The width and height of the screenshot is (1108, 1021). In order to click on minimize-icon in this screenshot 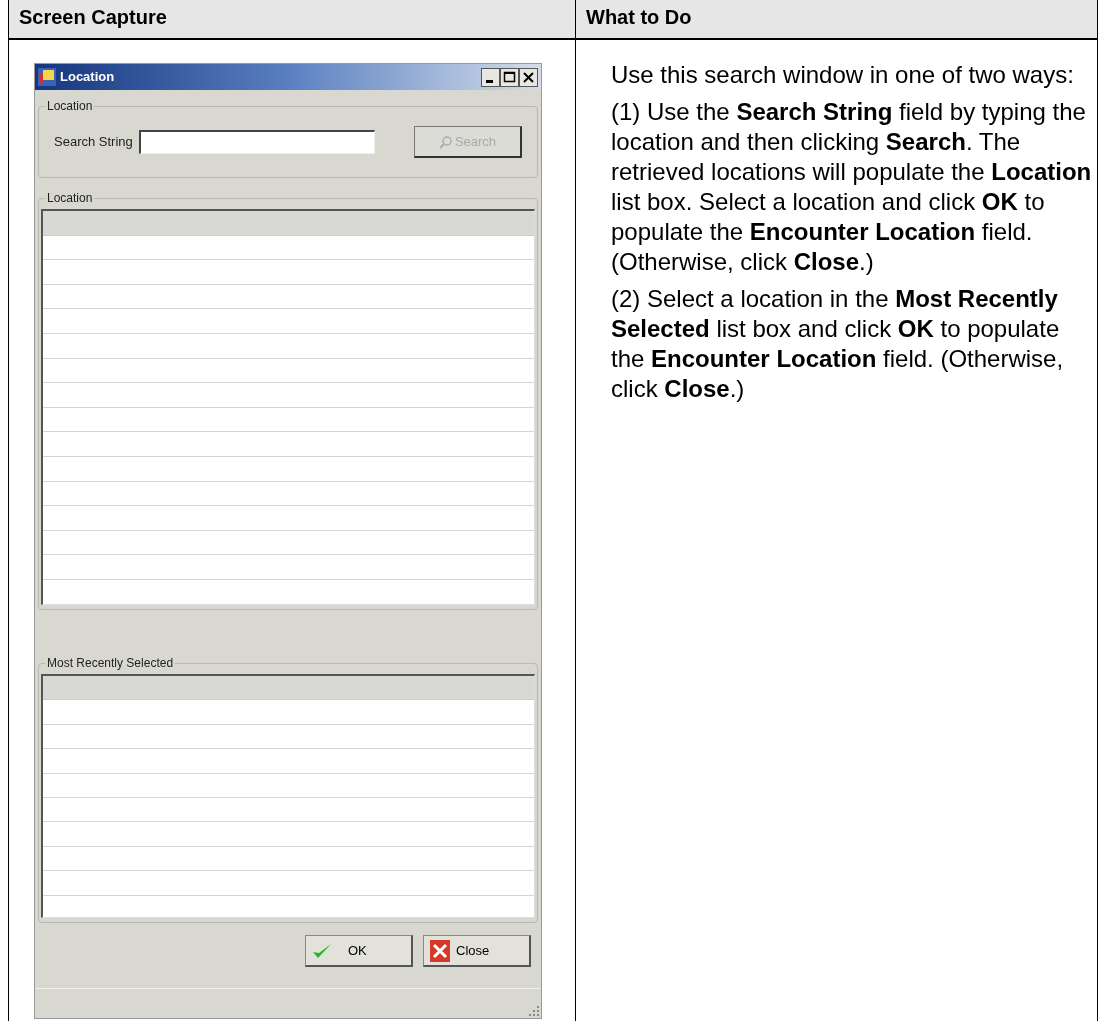, I will do `click(490, 77)`.